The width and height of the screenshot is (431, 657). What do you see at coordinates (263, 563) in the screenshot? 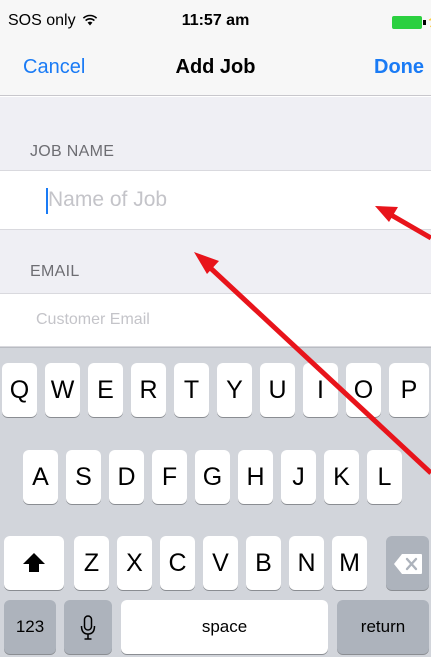
I see `key-b: B` at bounding box center [263, 563].